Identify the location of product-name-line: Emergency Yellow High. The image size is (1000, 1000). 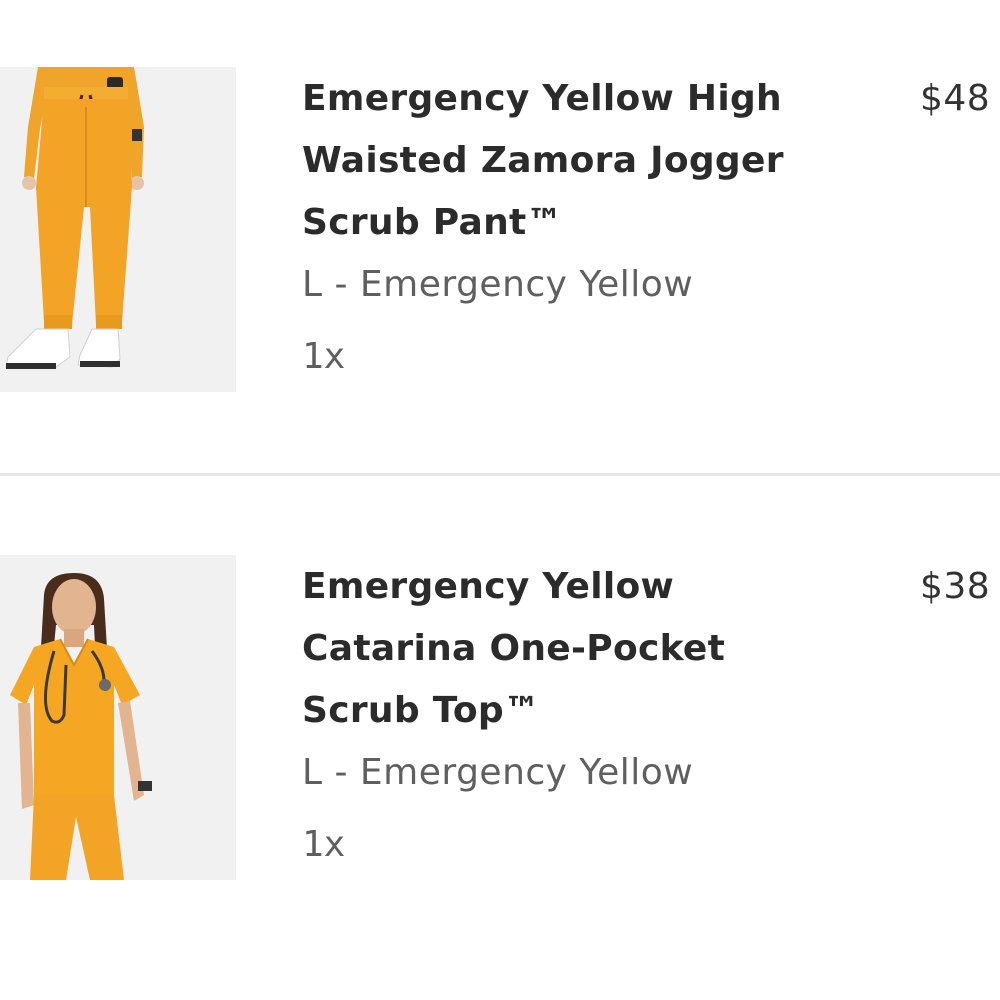
(542, 98).